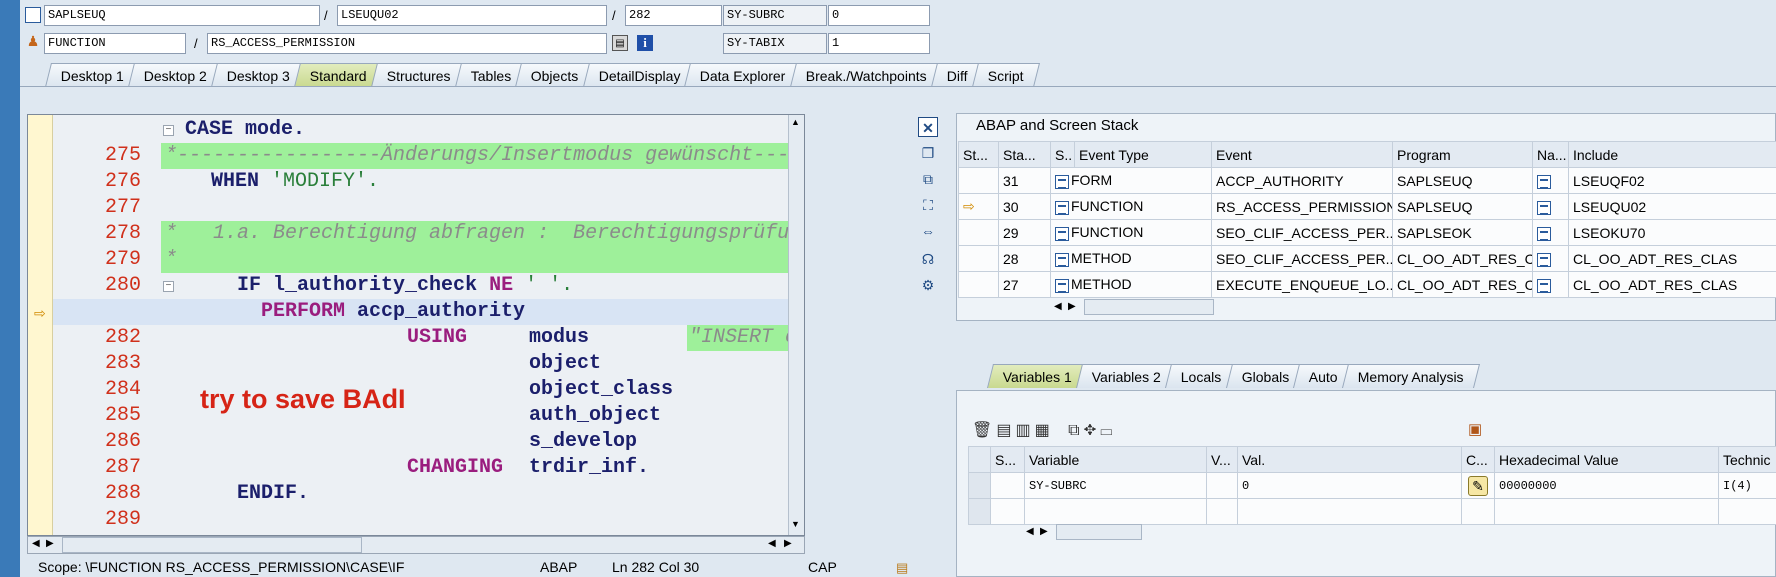 The image size is (1776, 577). Describe the element at coordinates (620, 43) in the screenshot. I see `display-toggle-icon: ▤` at that location.